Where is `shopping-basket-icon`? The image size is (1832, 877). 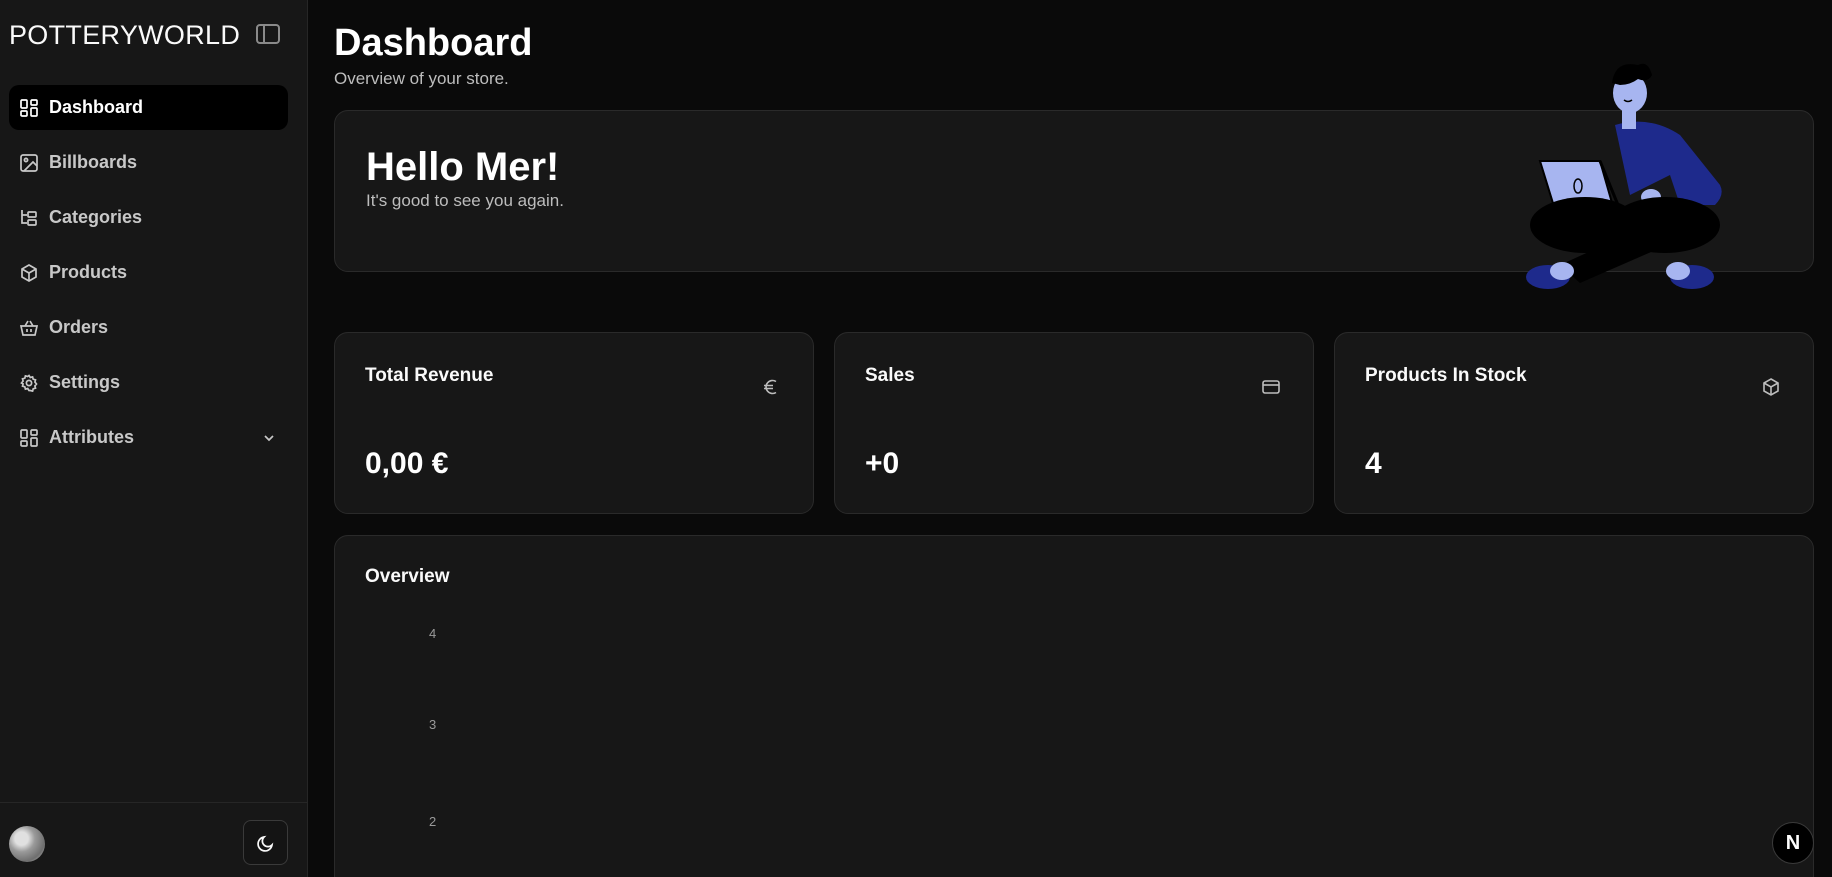
shopping-basket-icon is located at coordinates (29, 328).